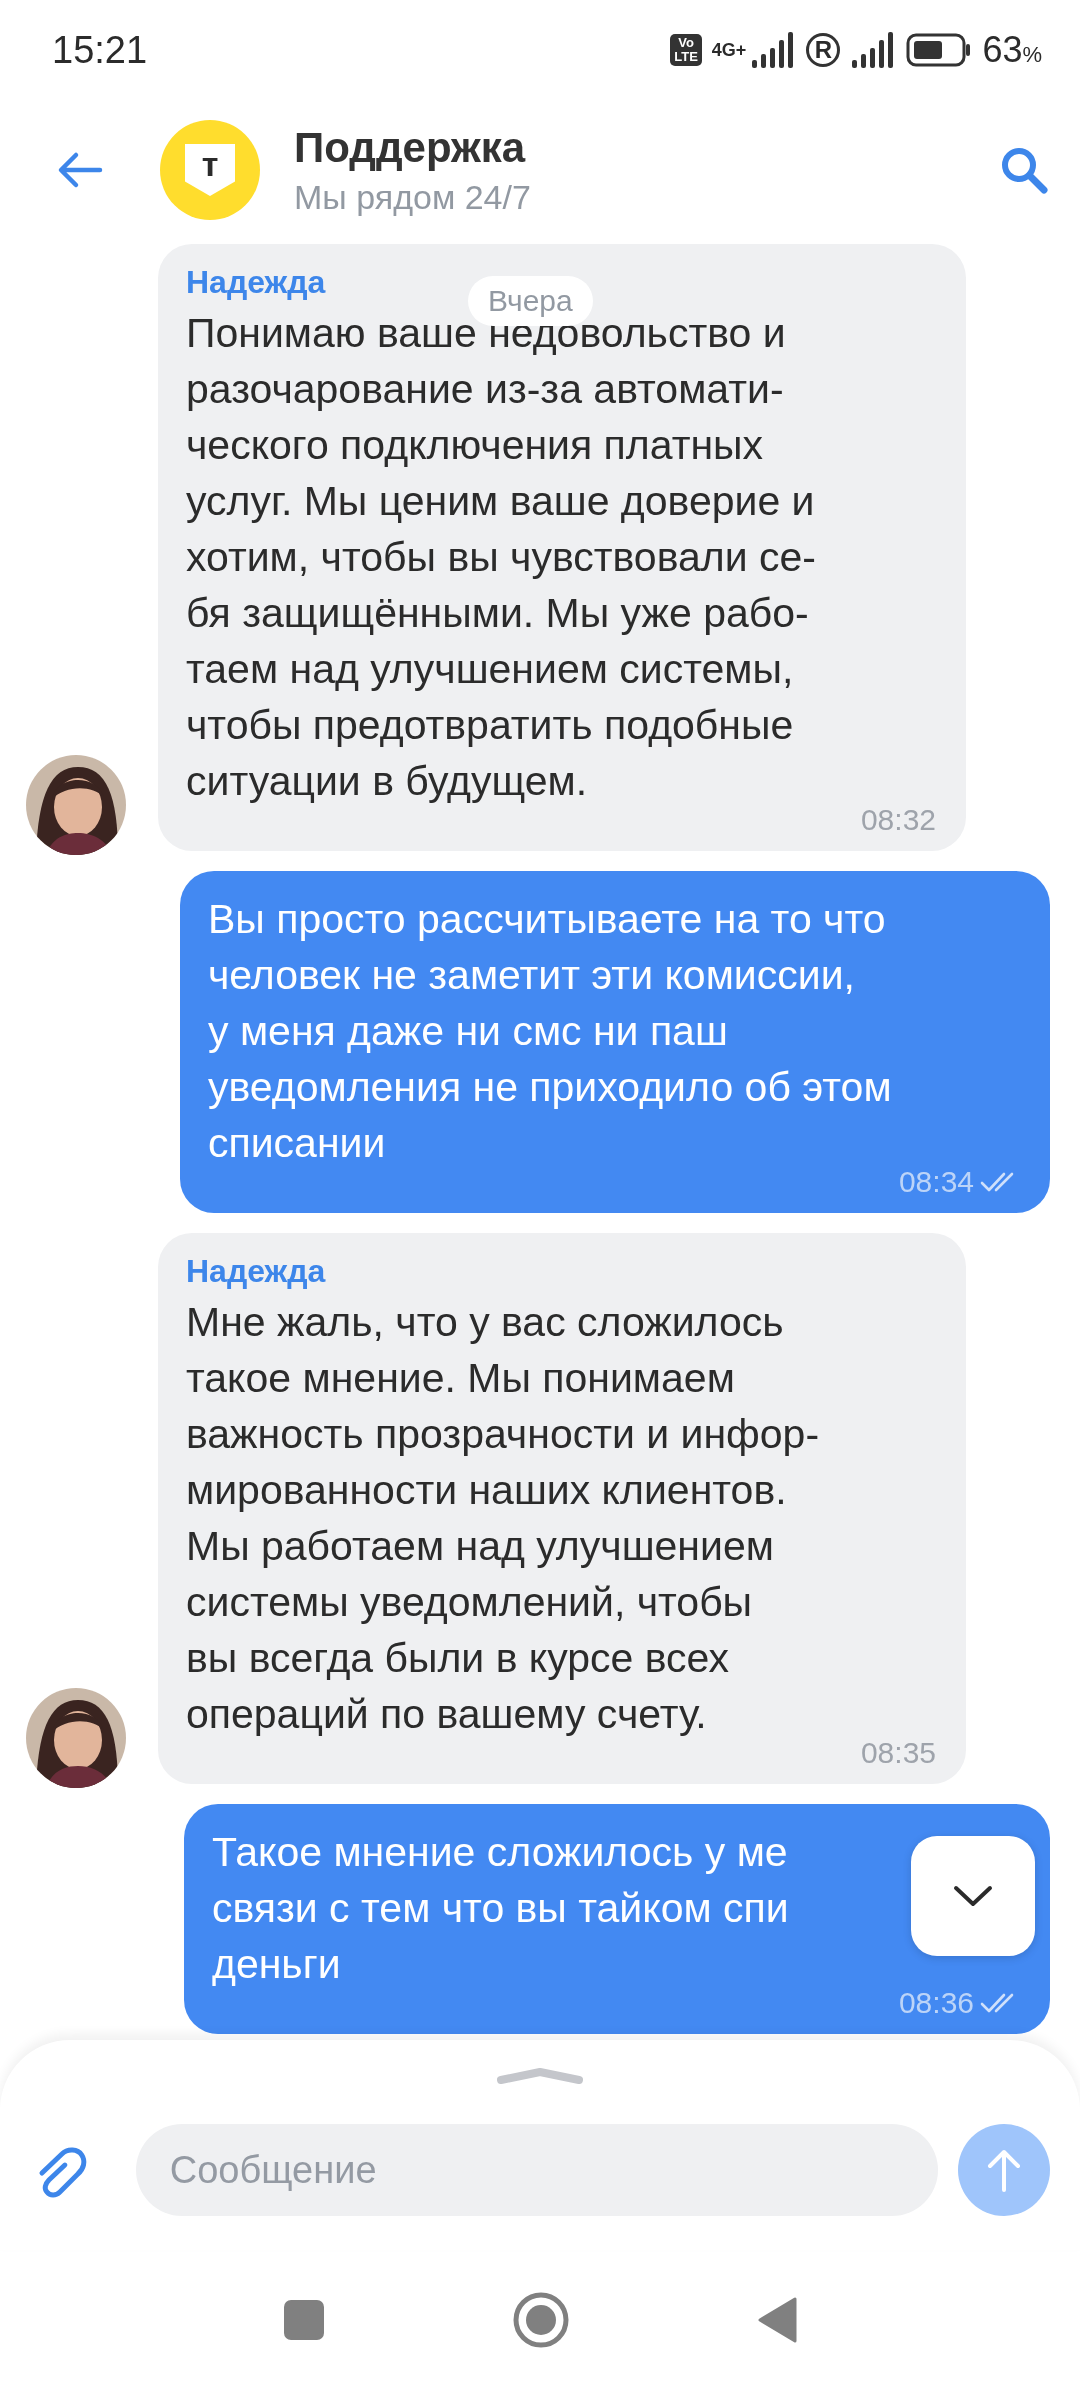 The image size is (1080, 2400). What do you see at coordinates (550, 1031) in the screenshot?
I see `message-text: Вы просто рассчитываете на то что человек не заметит эти комиссии, у меня даже ни смс ни паш уведомления не приходило об этом списании` at bounding box center [550, 1031].